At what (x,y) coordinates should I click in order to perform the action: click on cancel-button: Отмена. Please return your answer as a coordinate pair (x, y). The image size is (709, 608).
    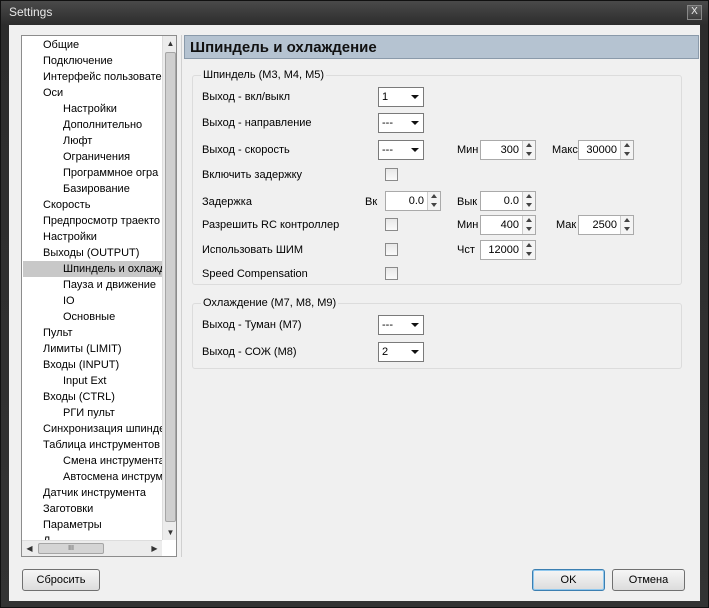
    Looking at the image, I should click on (648, 580).